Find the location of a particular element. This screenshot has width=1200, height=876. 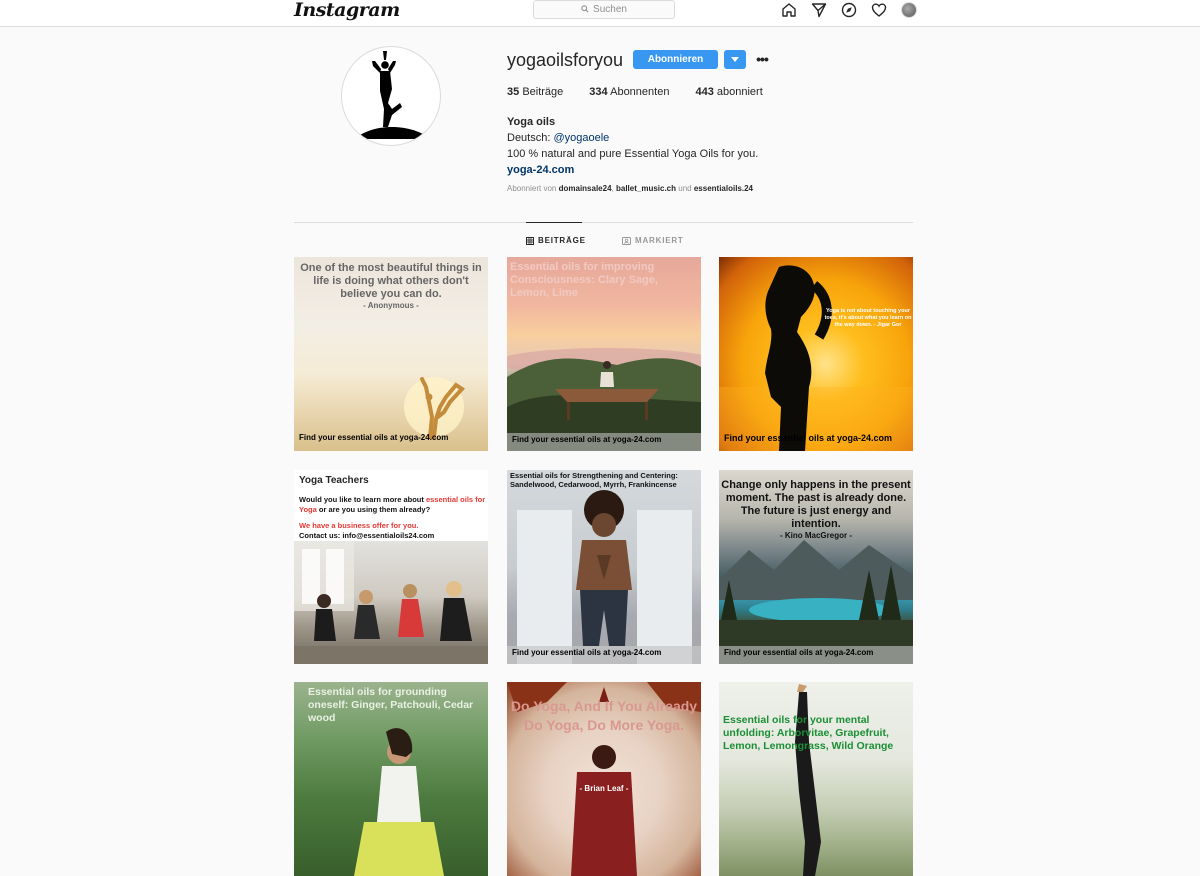

avatar is located at coordinates (909, 10).